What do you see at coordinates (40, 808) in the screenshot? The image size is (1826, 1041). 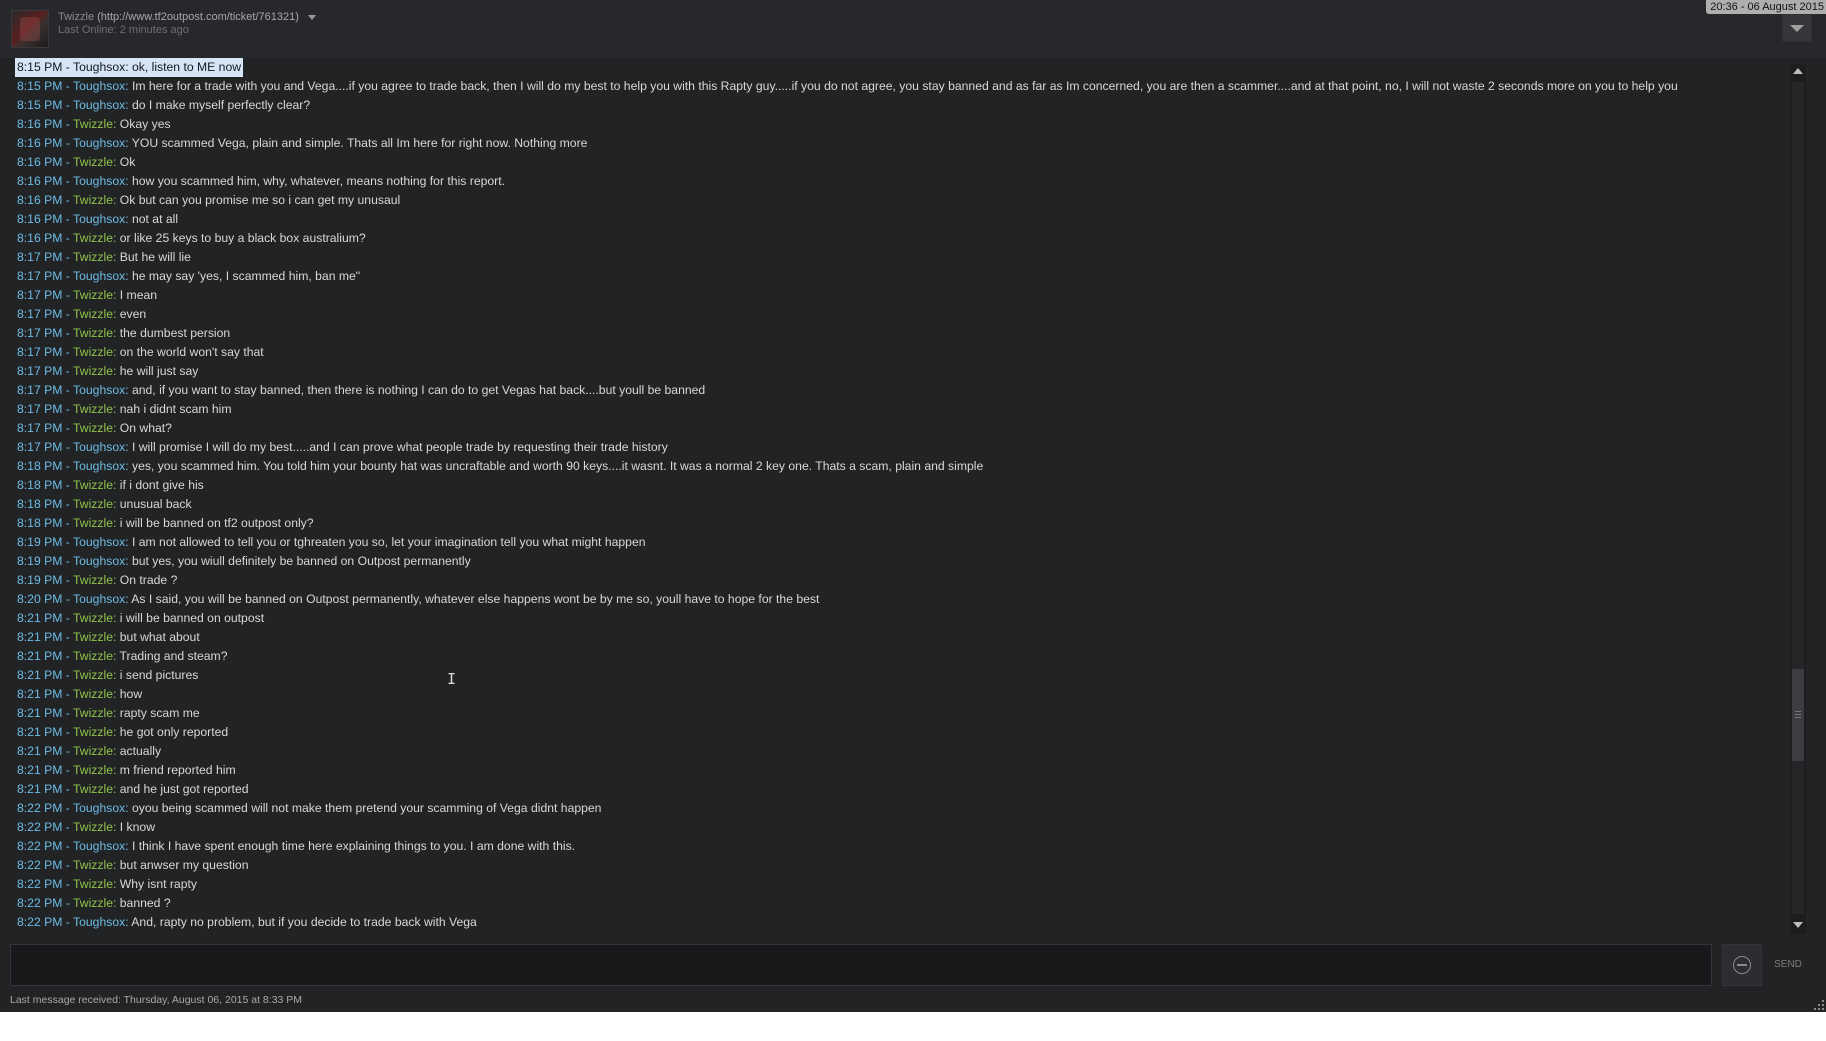 I see `message-timestamp: 8:22 PM` at bounding box center [40, 808].